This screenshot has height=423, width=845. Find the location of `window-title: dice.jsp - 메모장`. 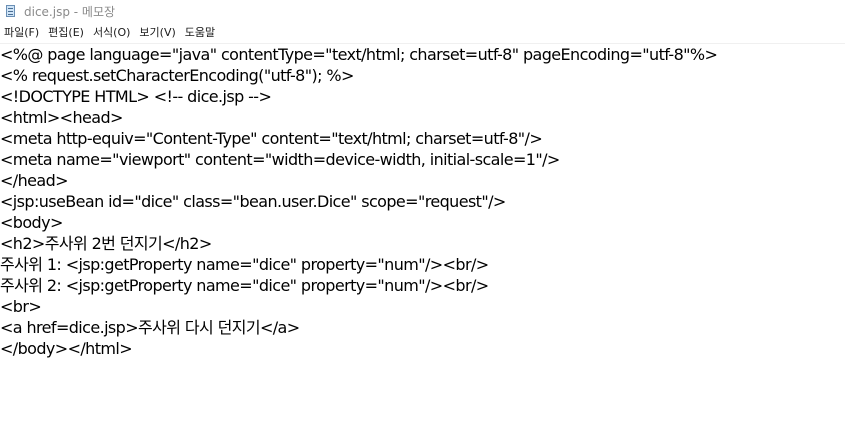

window-title: dice.jsp - 메모장 is located at coordinates (70, 11).